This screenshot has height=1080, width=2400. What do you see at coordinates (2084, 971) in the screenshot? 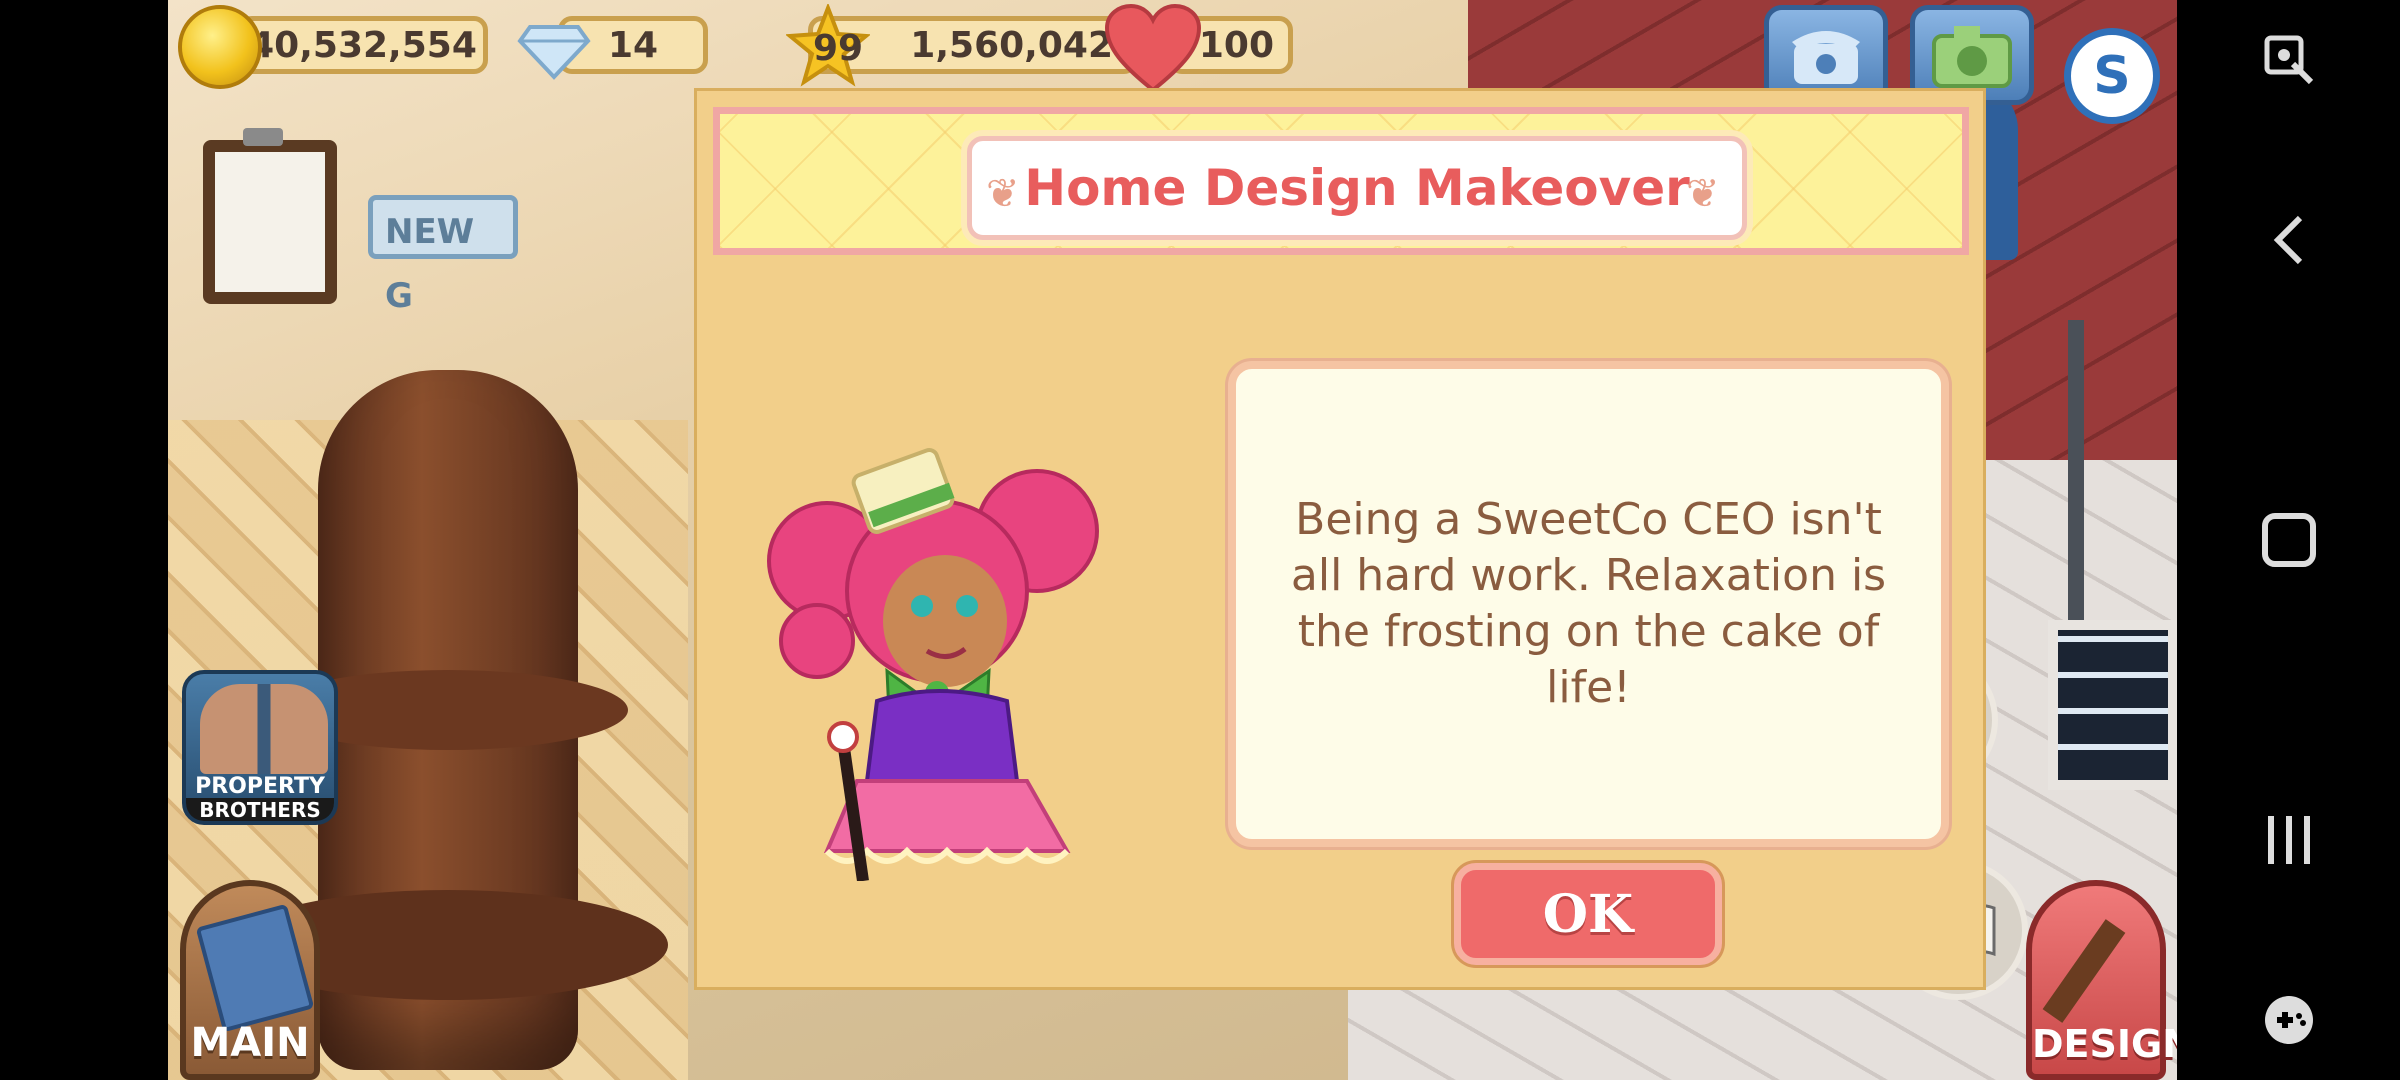
I see `paintbrush-icon` at bounding box center [2084, 971].